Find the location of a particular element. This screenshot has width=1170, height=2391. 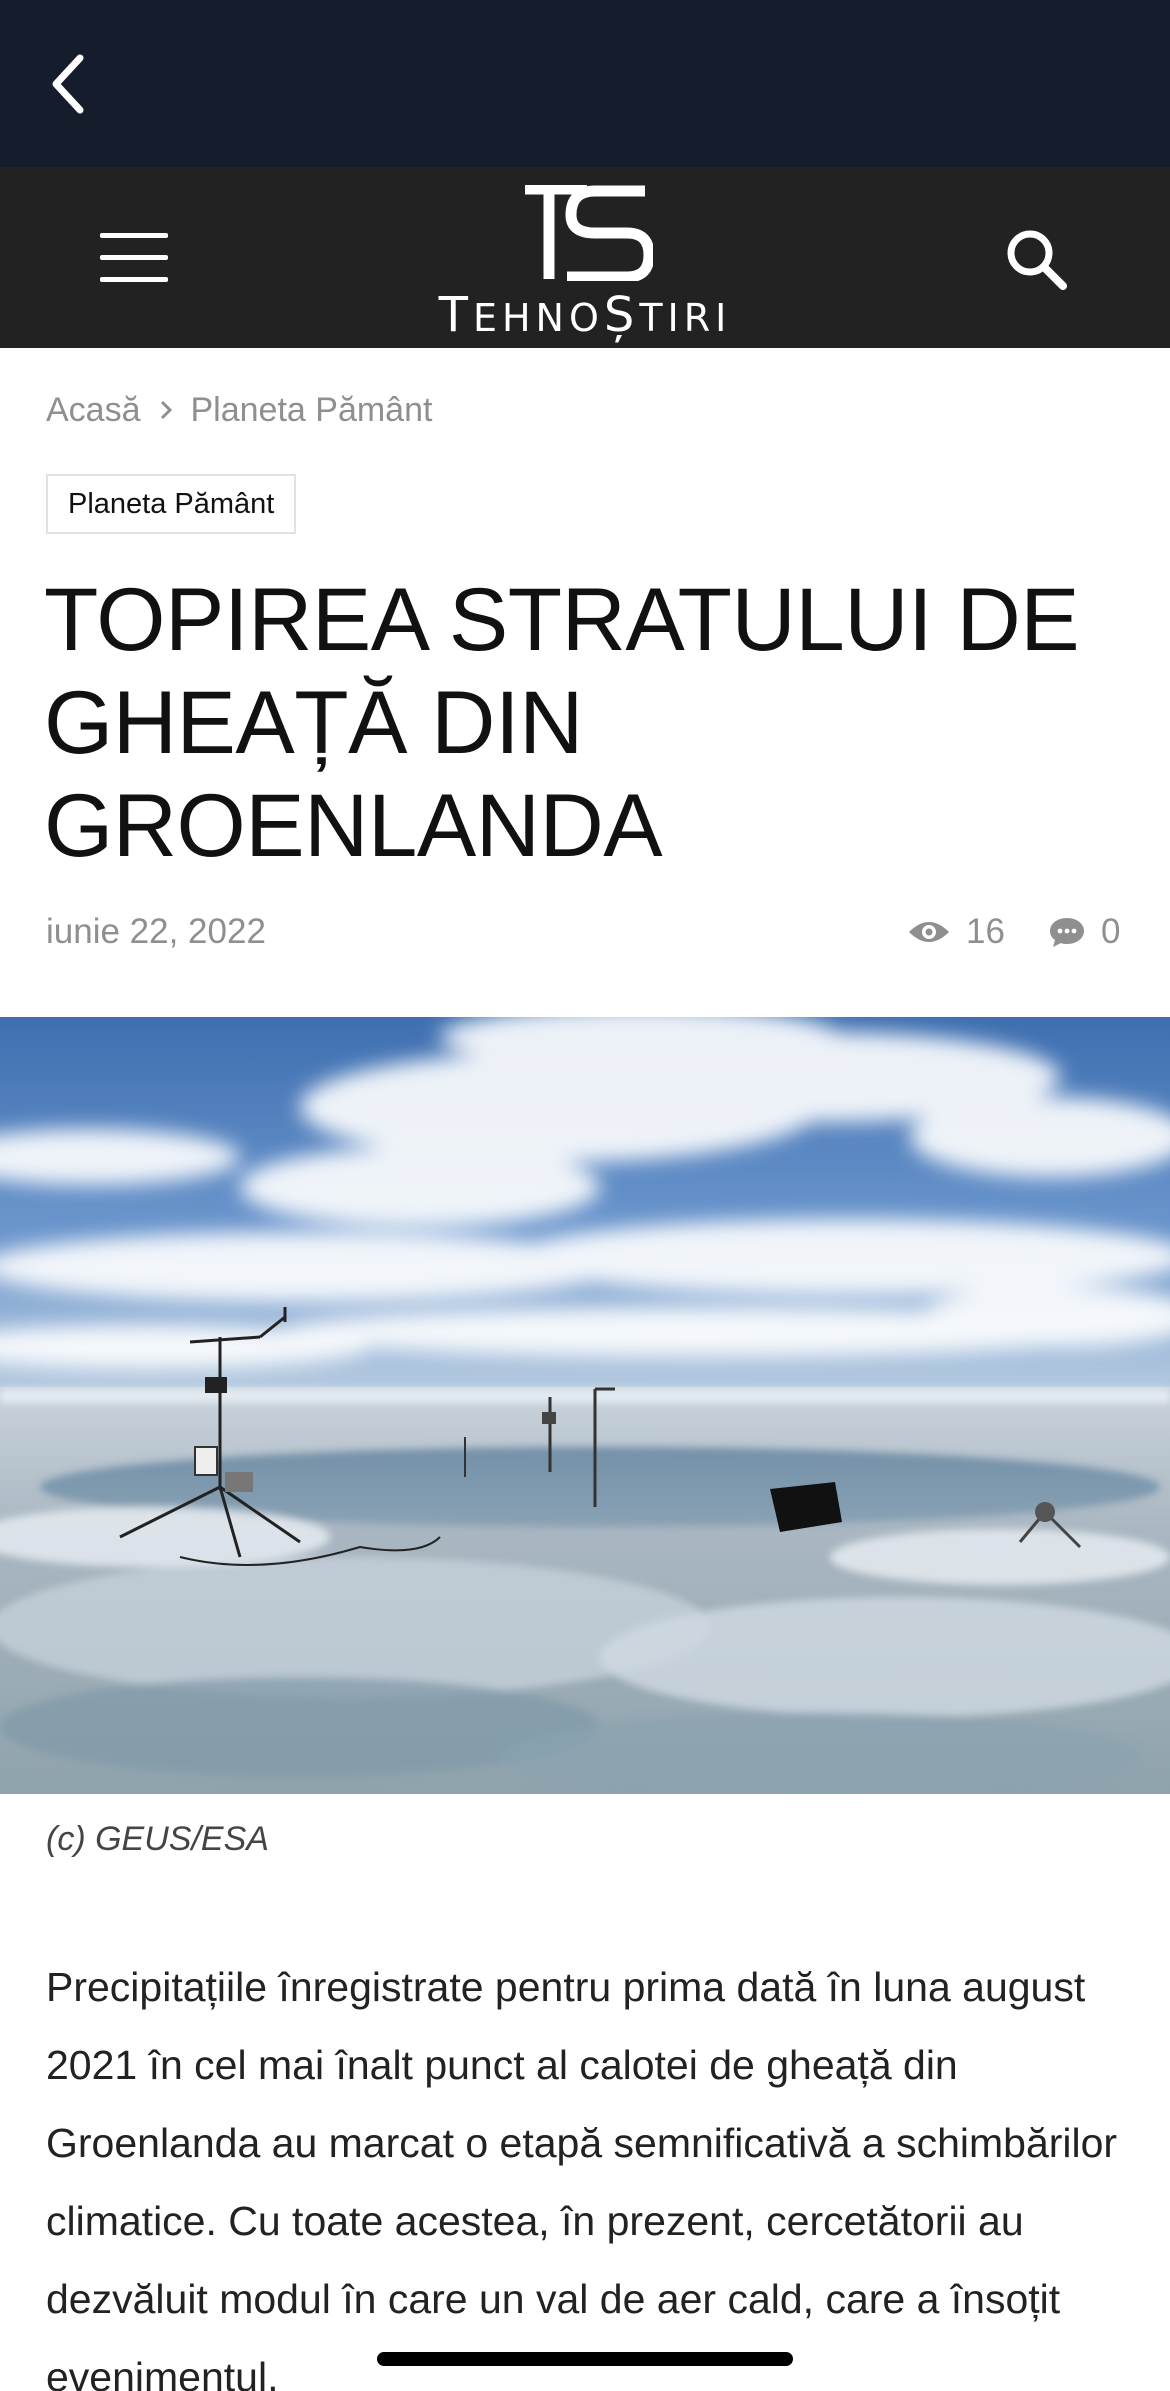

comment-count: 0 is located at coordinates (1084, 932).